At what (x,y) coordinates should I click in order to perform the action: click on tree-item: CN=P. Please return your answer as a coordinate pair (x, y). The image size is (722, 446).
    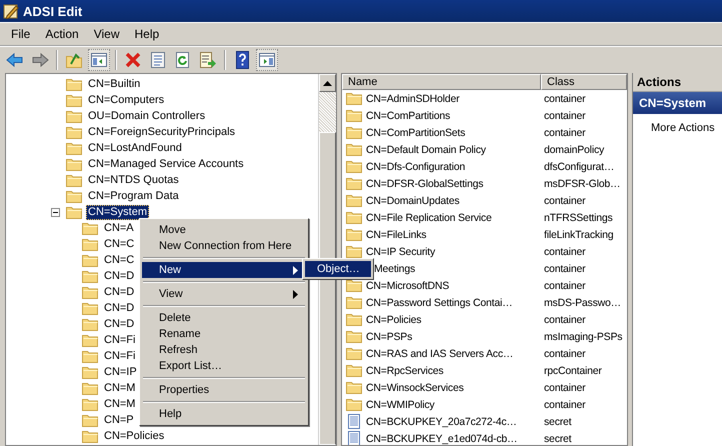
    Looking at the image, I should click on (119, 420).